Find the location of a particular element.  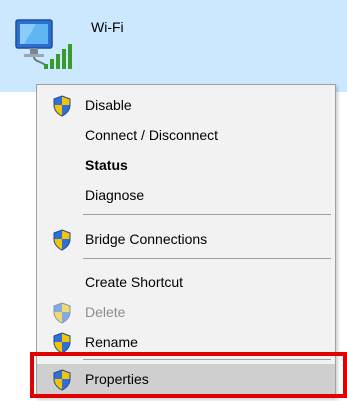

menu-item-label: Connect / Disconnect is located at coordinates (152, 135).